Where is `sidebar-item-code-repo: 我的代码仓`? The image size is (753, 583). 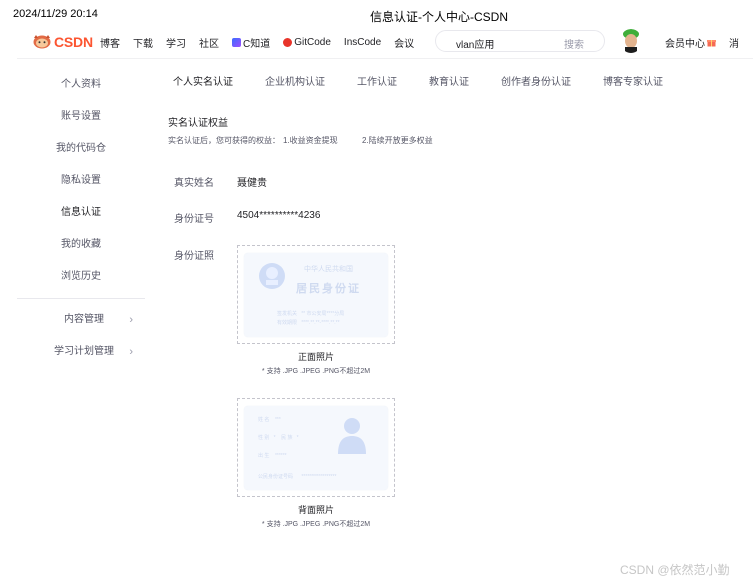
sidebar-item-code-repo: 我的代码仓 is located at coordinates (81, 150).